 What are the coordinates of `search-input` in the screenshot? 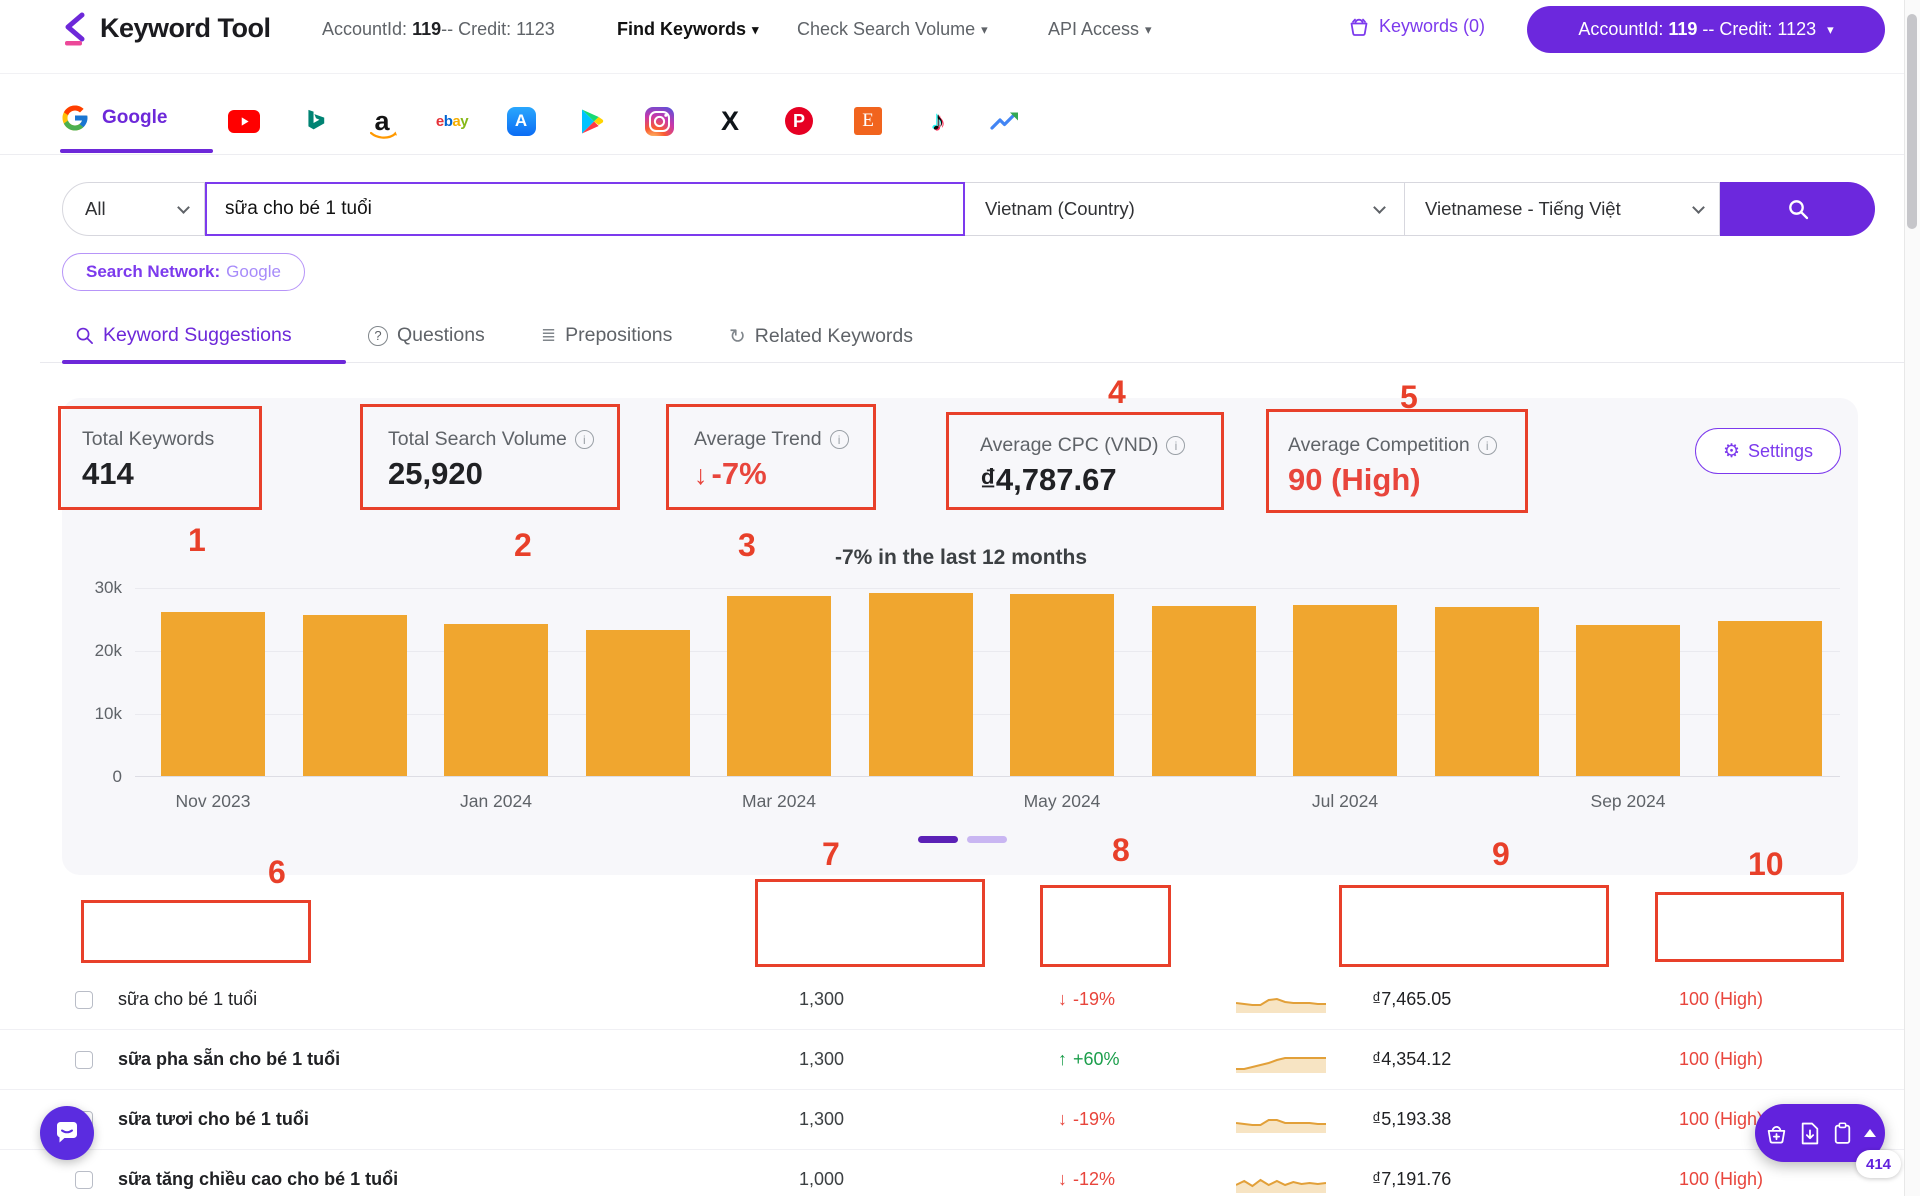 It's located at (585, 209).